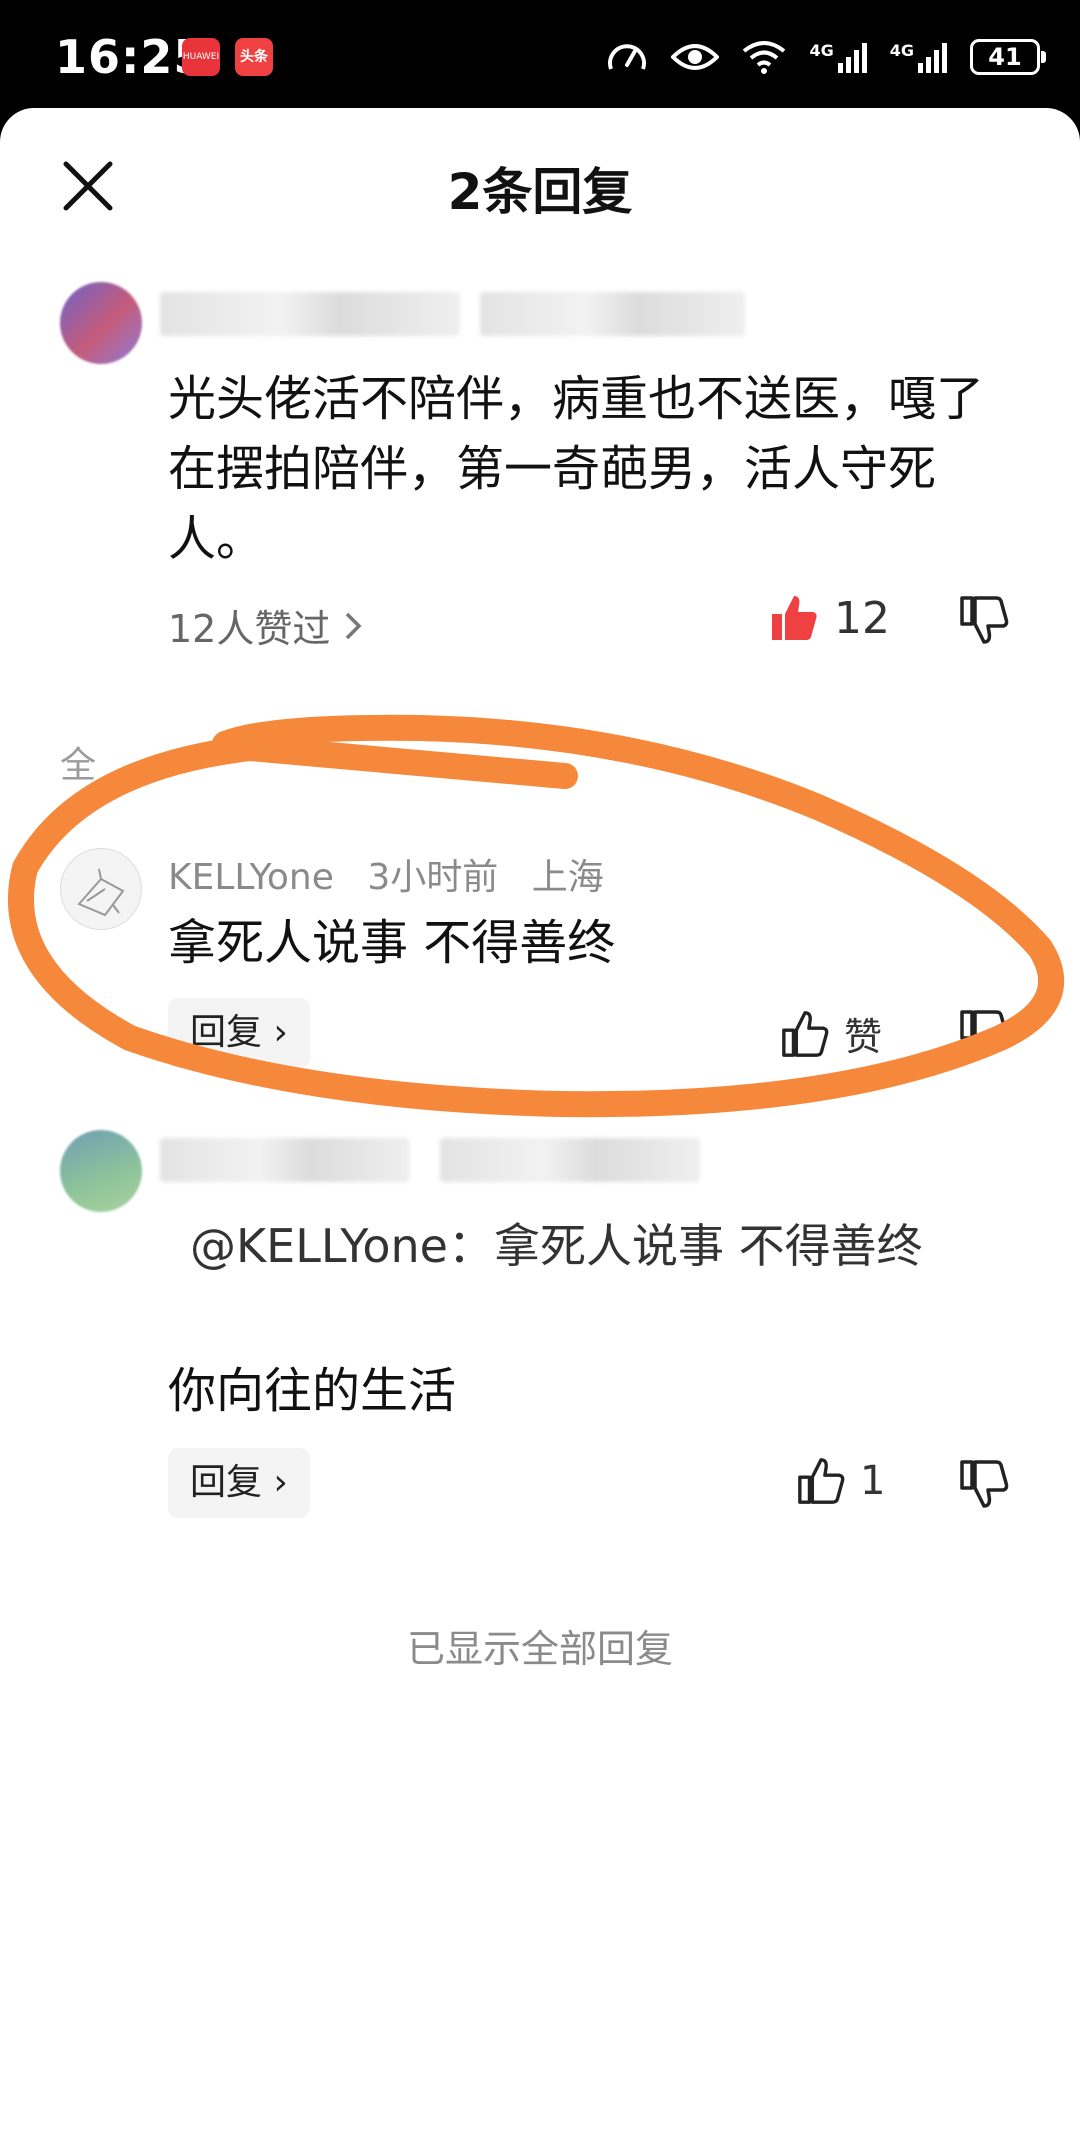 The width and height of the screenshot is (1080, 2150). What do you see at coordinates (862, 618) in the screenshot?
I see `main-like-count: 12` at bounding box center [862, 618].